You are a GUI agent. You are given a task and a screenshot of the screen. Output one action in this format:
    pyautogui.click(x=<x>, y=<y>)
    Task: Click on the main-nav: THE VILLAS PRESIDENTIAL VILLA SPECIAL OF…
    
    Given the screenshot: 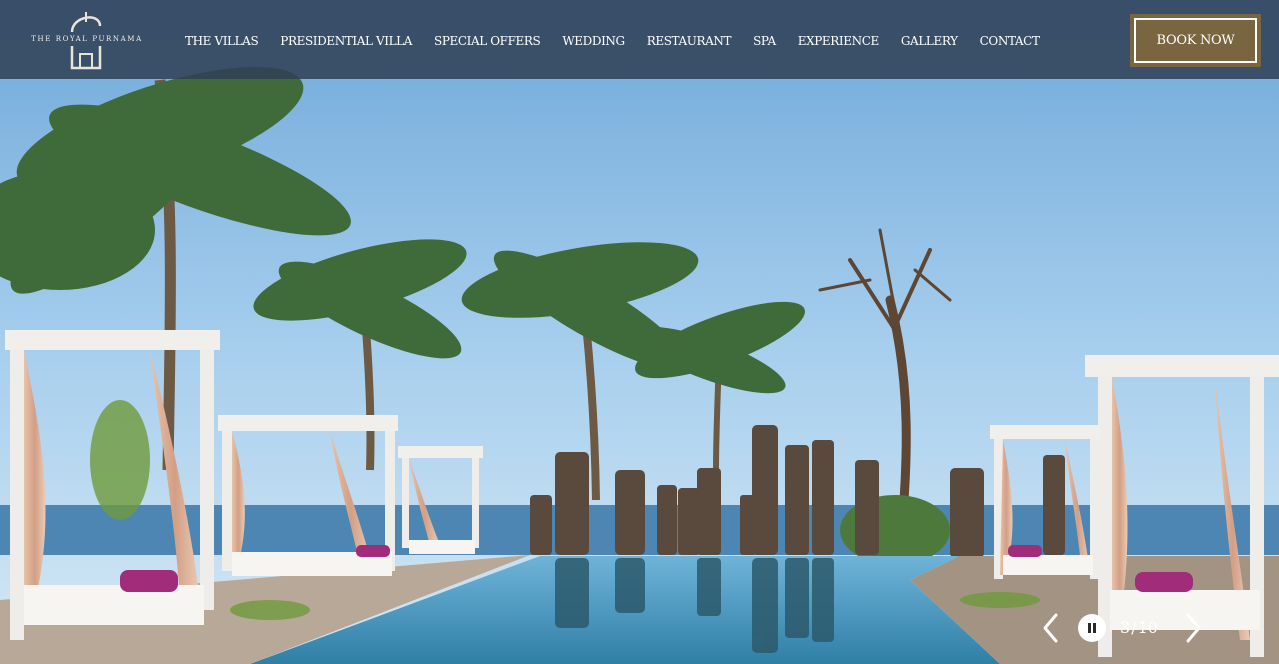 What is the action you would take?
    pyautogui.click(x=612, y=41)
    